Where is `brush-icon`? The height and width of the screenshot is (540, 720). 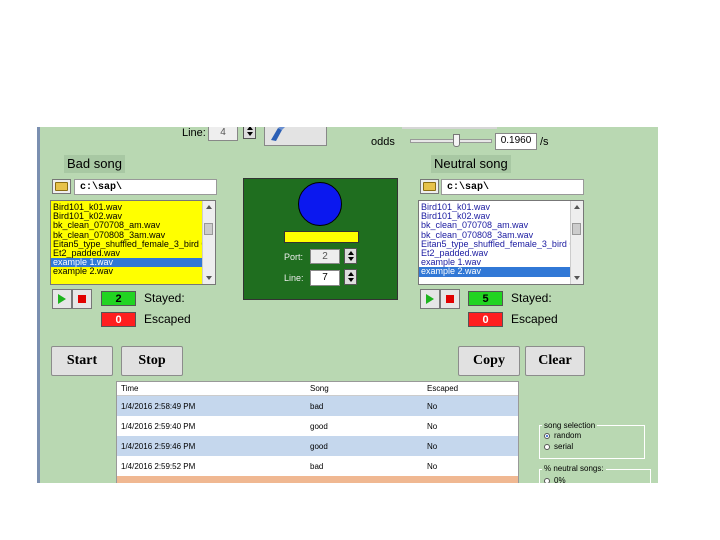
brush-icon is located at coordinates (278, 134).